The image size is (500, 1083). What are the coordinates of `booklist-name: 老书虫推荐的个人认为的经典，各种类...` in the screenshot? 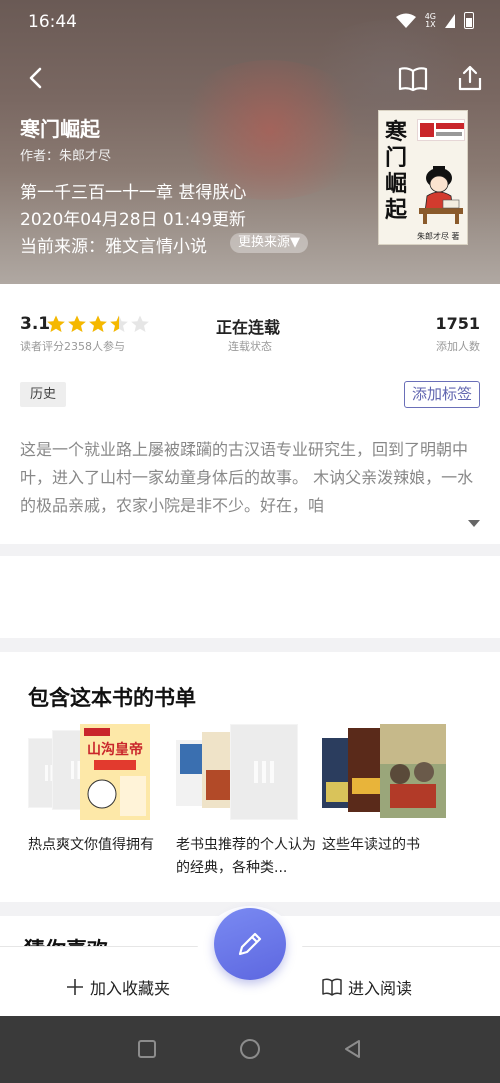 It's located at (246, 856).